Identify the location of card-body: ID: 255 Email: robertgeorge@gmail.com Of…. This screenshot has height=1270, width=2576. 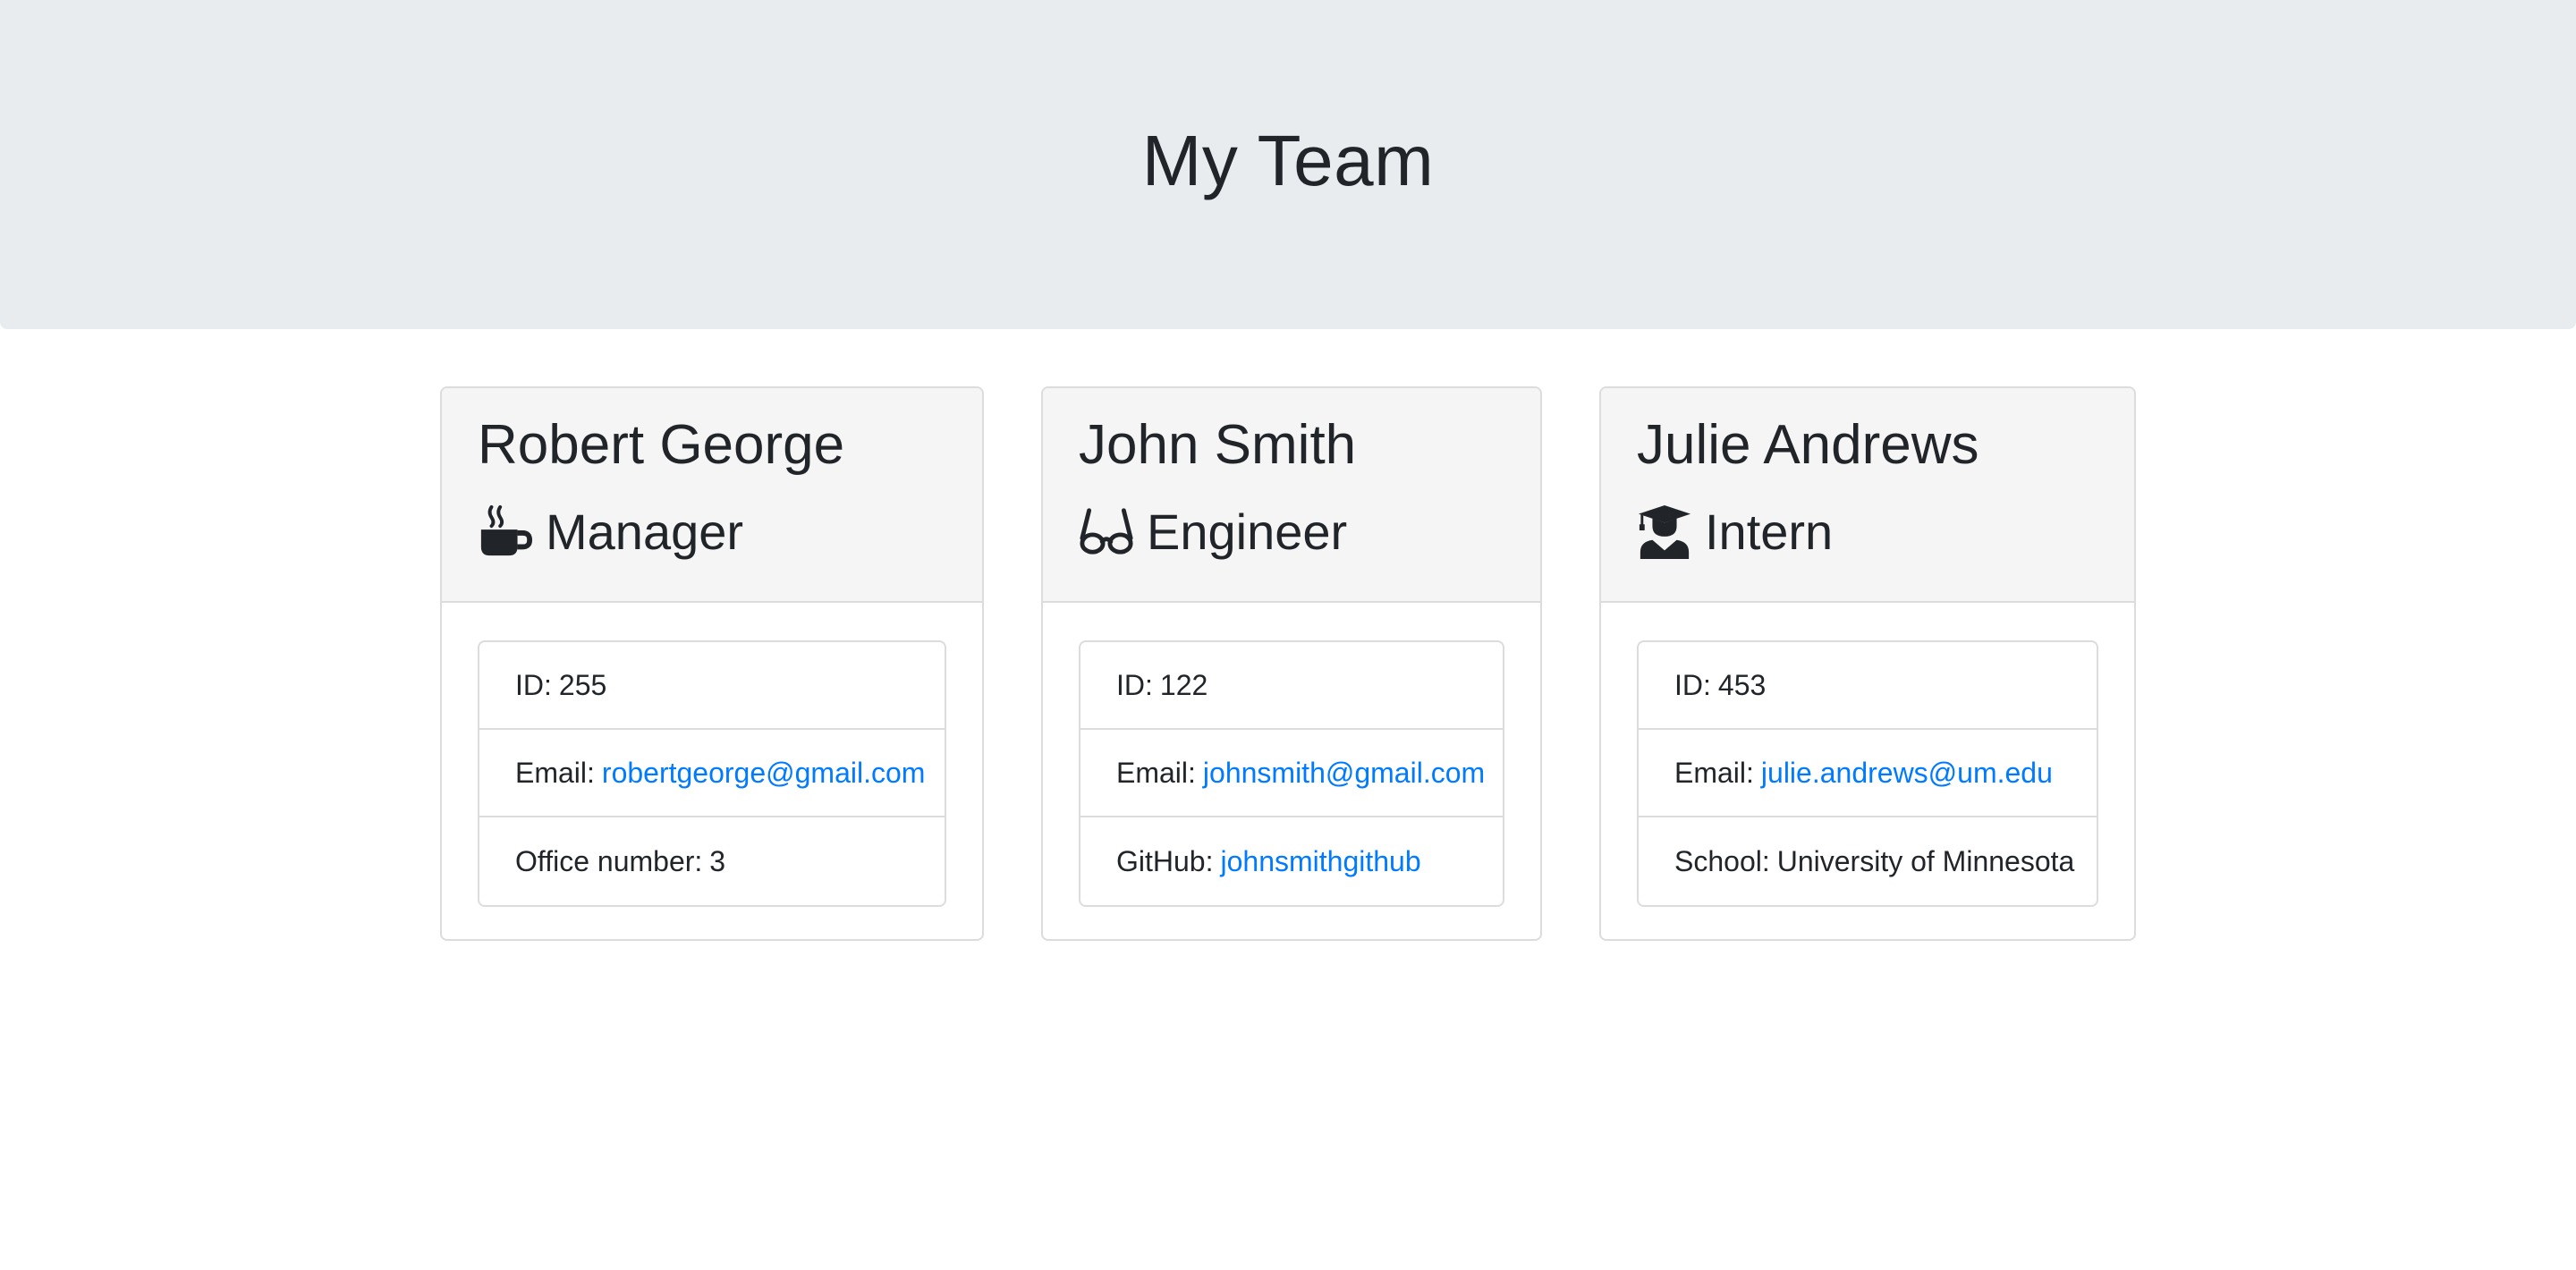
(712, 773).